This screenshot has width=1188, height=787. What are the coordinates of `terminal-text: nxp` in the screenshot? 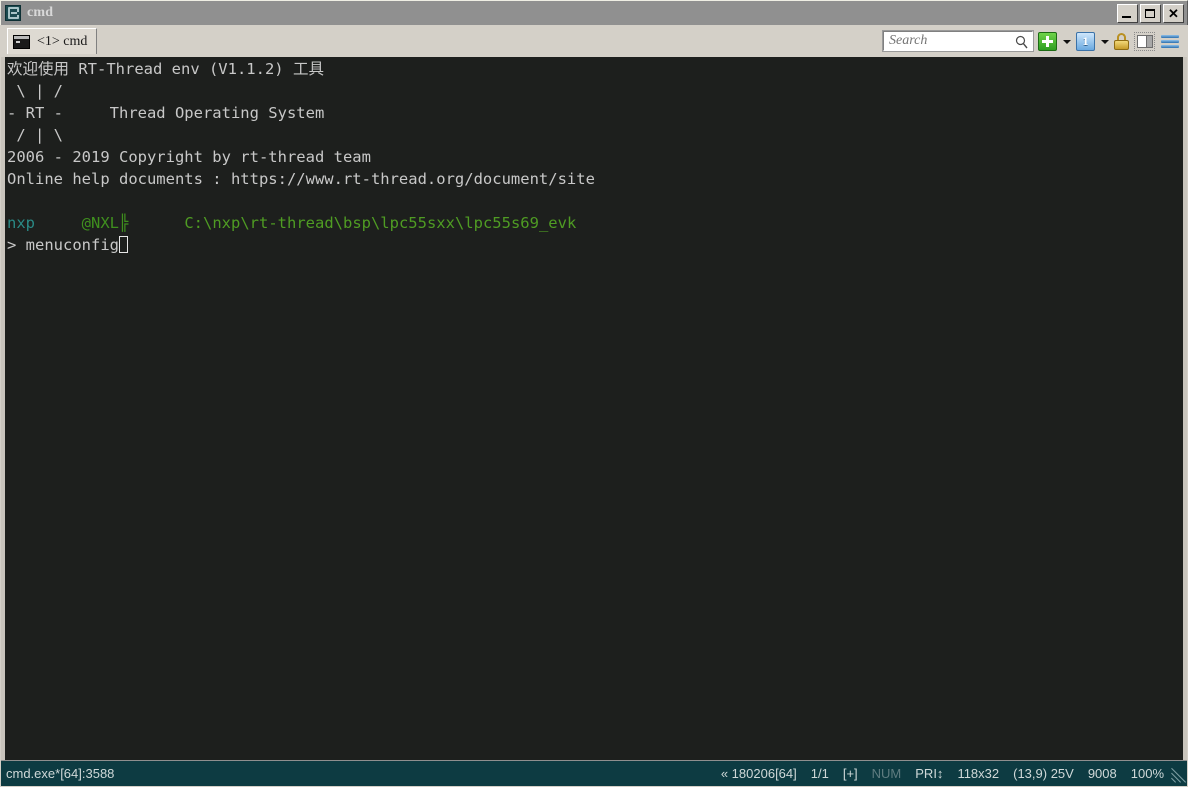 It's located at (21, 223).